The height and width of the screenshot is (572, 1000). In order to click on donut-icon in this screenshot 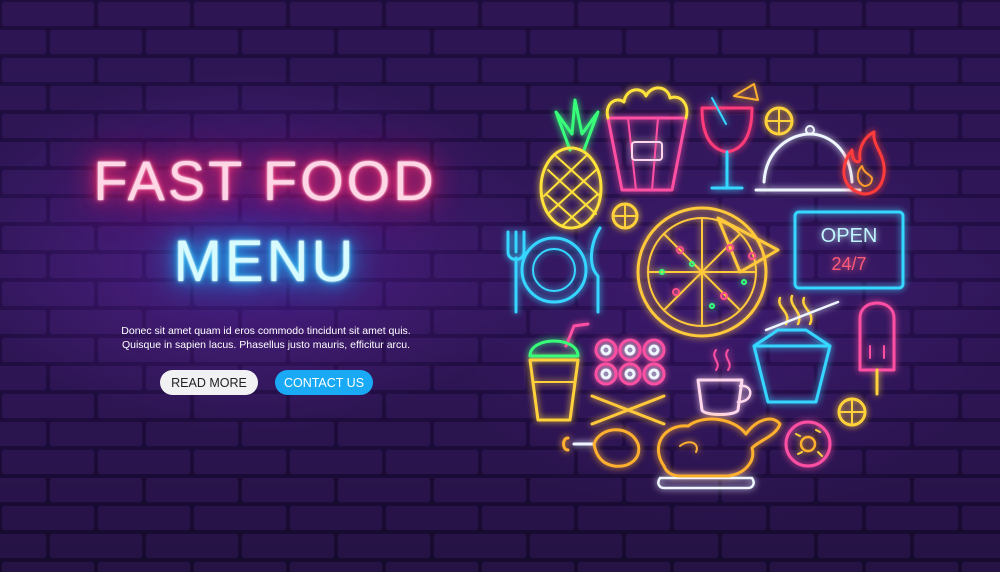, I will do `click(808, 444)`.